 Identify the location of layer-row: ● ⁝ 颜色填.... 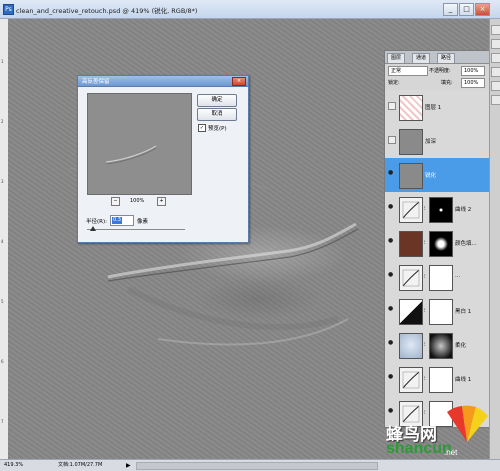
(437, 243).